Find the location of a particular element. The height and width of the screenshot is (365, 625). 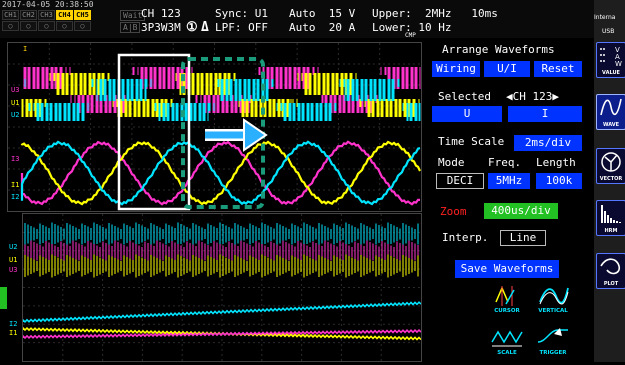

label-i3: I3 is located at coordinates (15, 159).